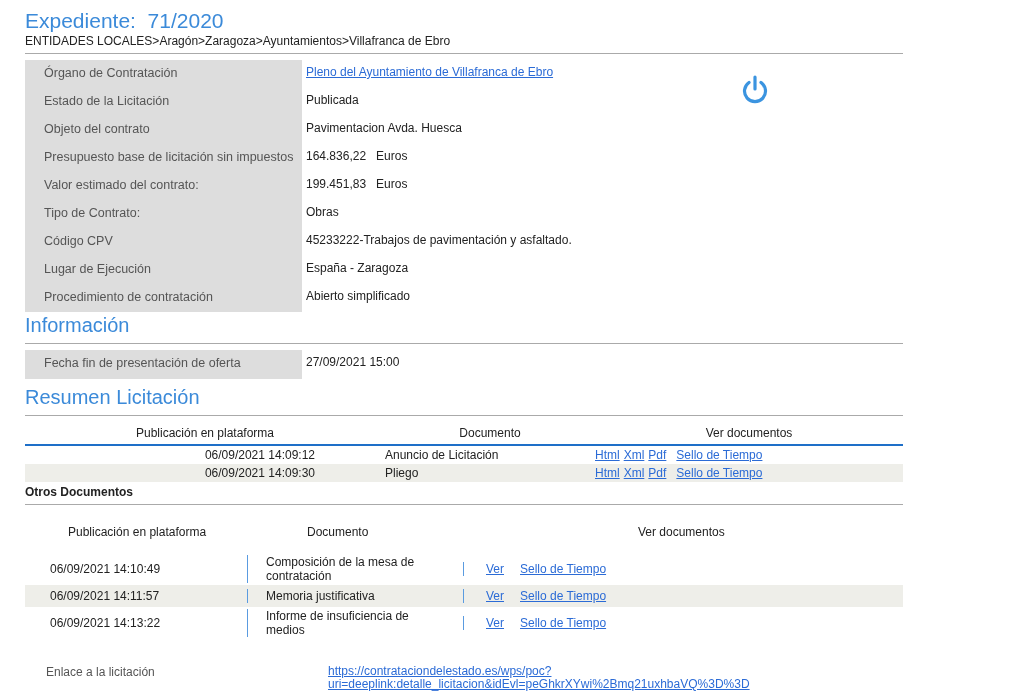  What do you see at coordinates (163, 270) in the screenshot?
I see `field-label: Lugar de Ejecución` at bounding box center [163, 270].